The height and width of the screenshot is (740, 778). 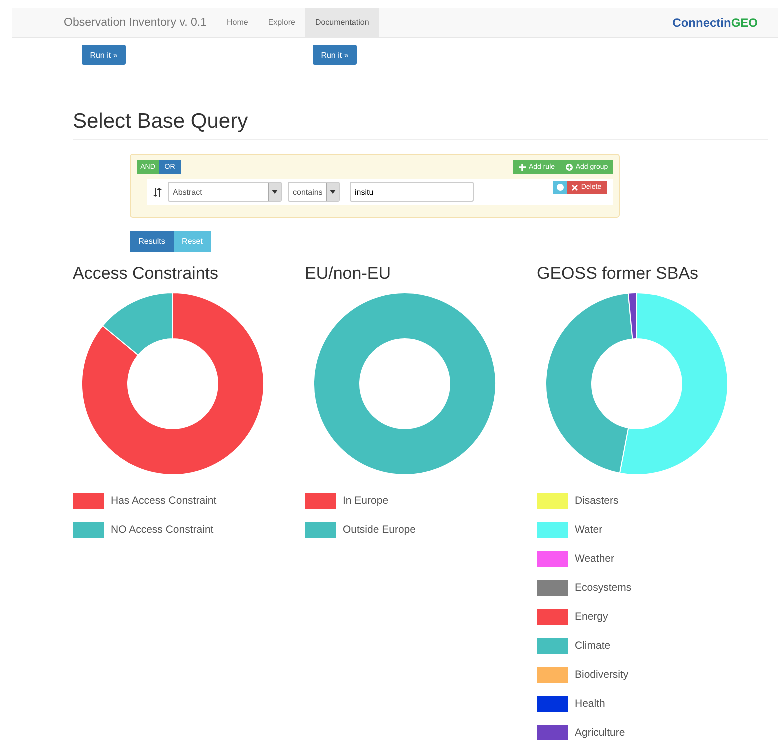 What do you see at coordinates (225, 192) in the screenshot?
I see `field-select: Abstract` at bounding box center [225, 192].